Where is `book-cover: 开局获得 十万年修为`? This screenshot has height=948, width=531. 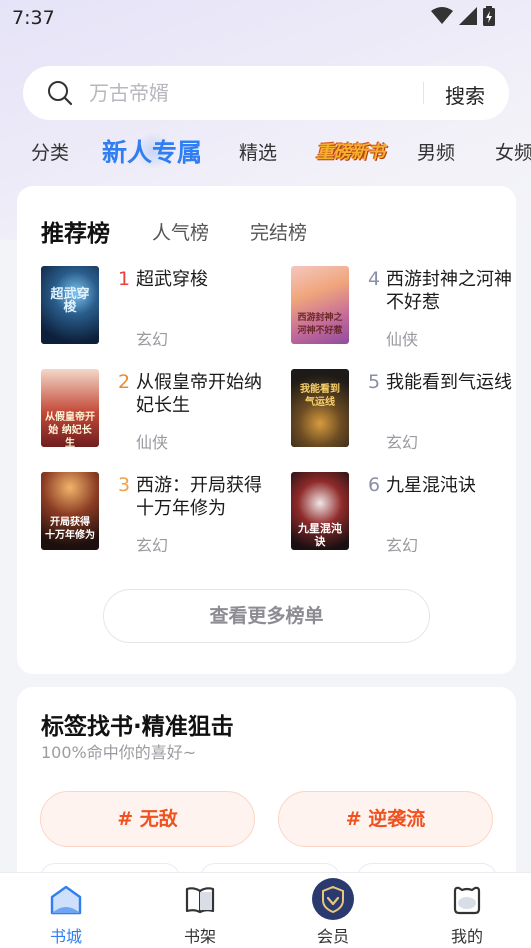
book-cover: 开局获得 十万年修为 is located at coordinates (70, 511).